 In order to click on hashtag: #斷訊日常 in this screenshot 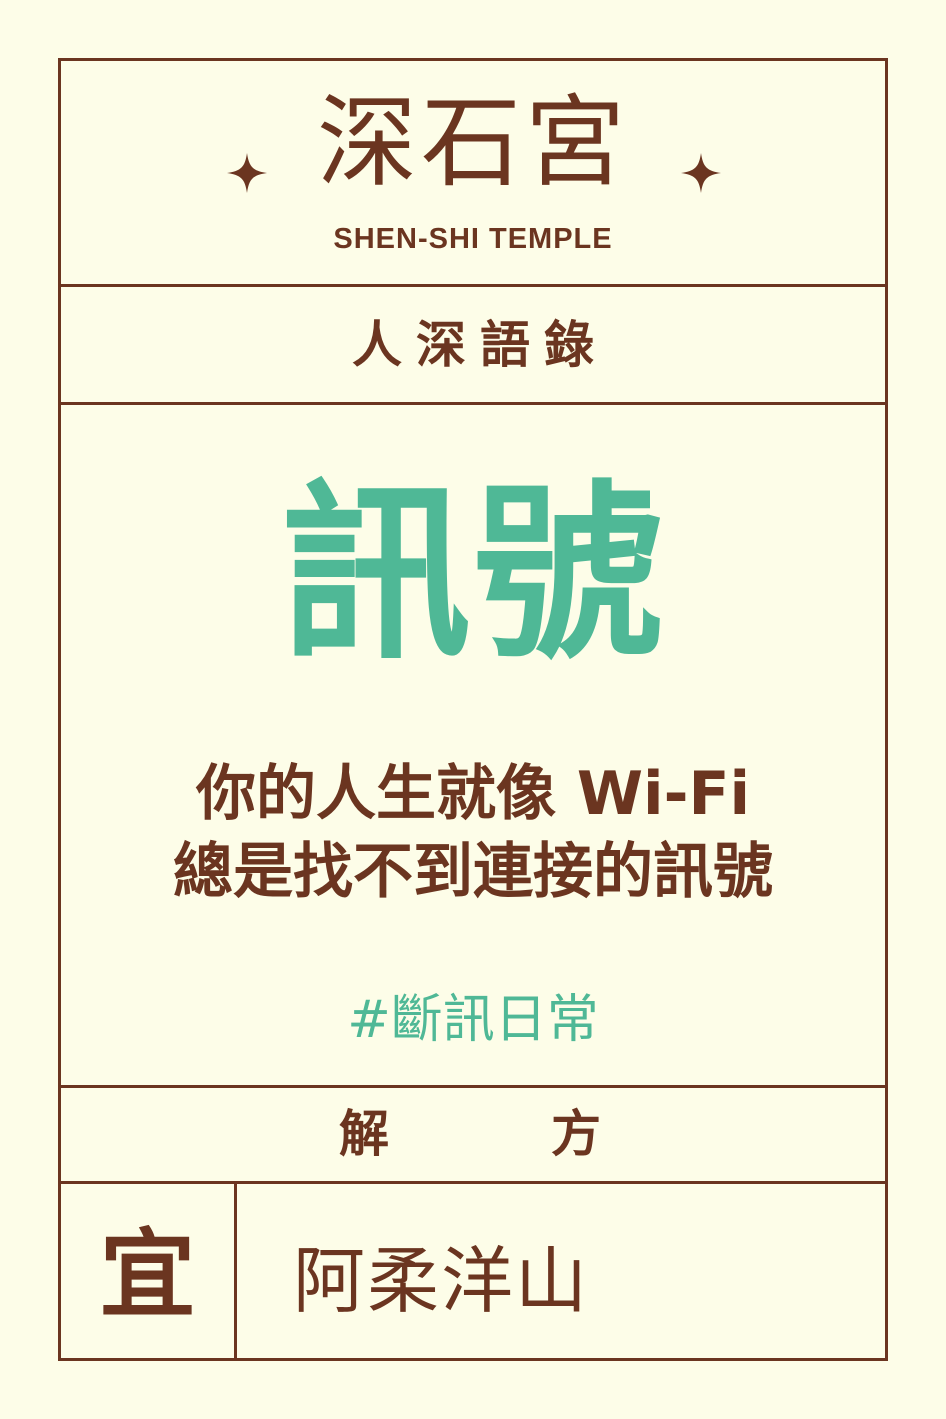, I will do `click(473, 1020)`.